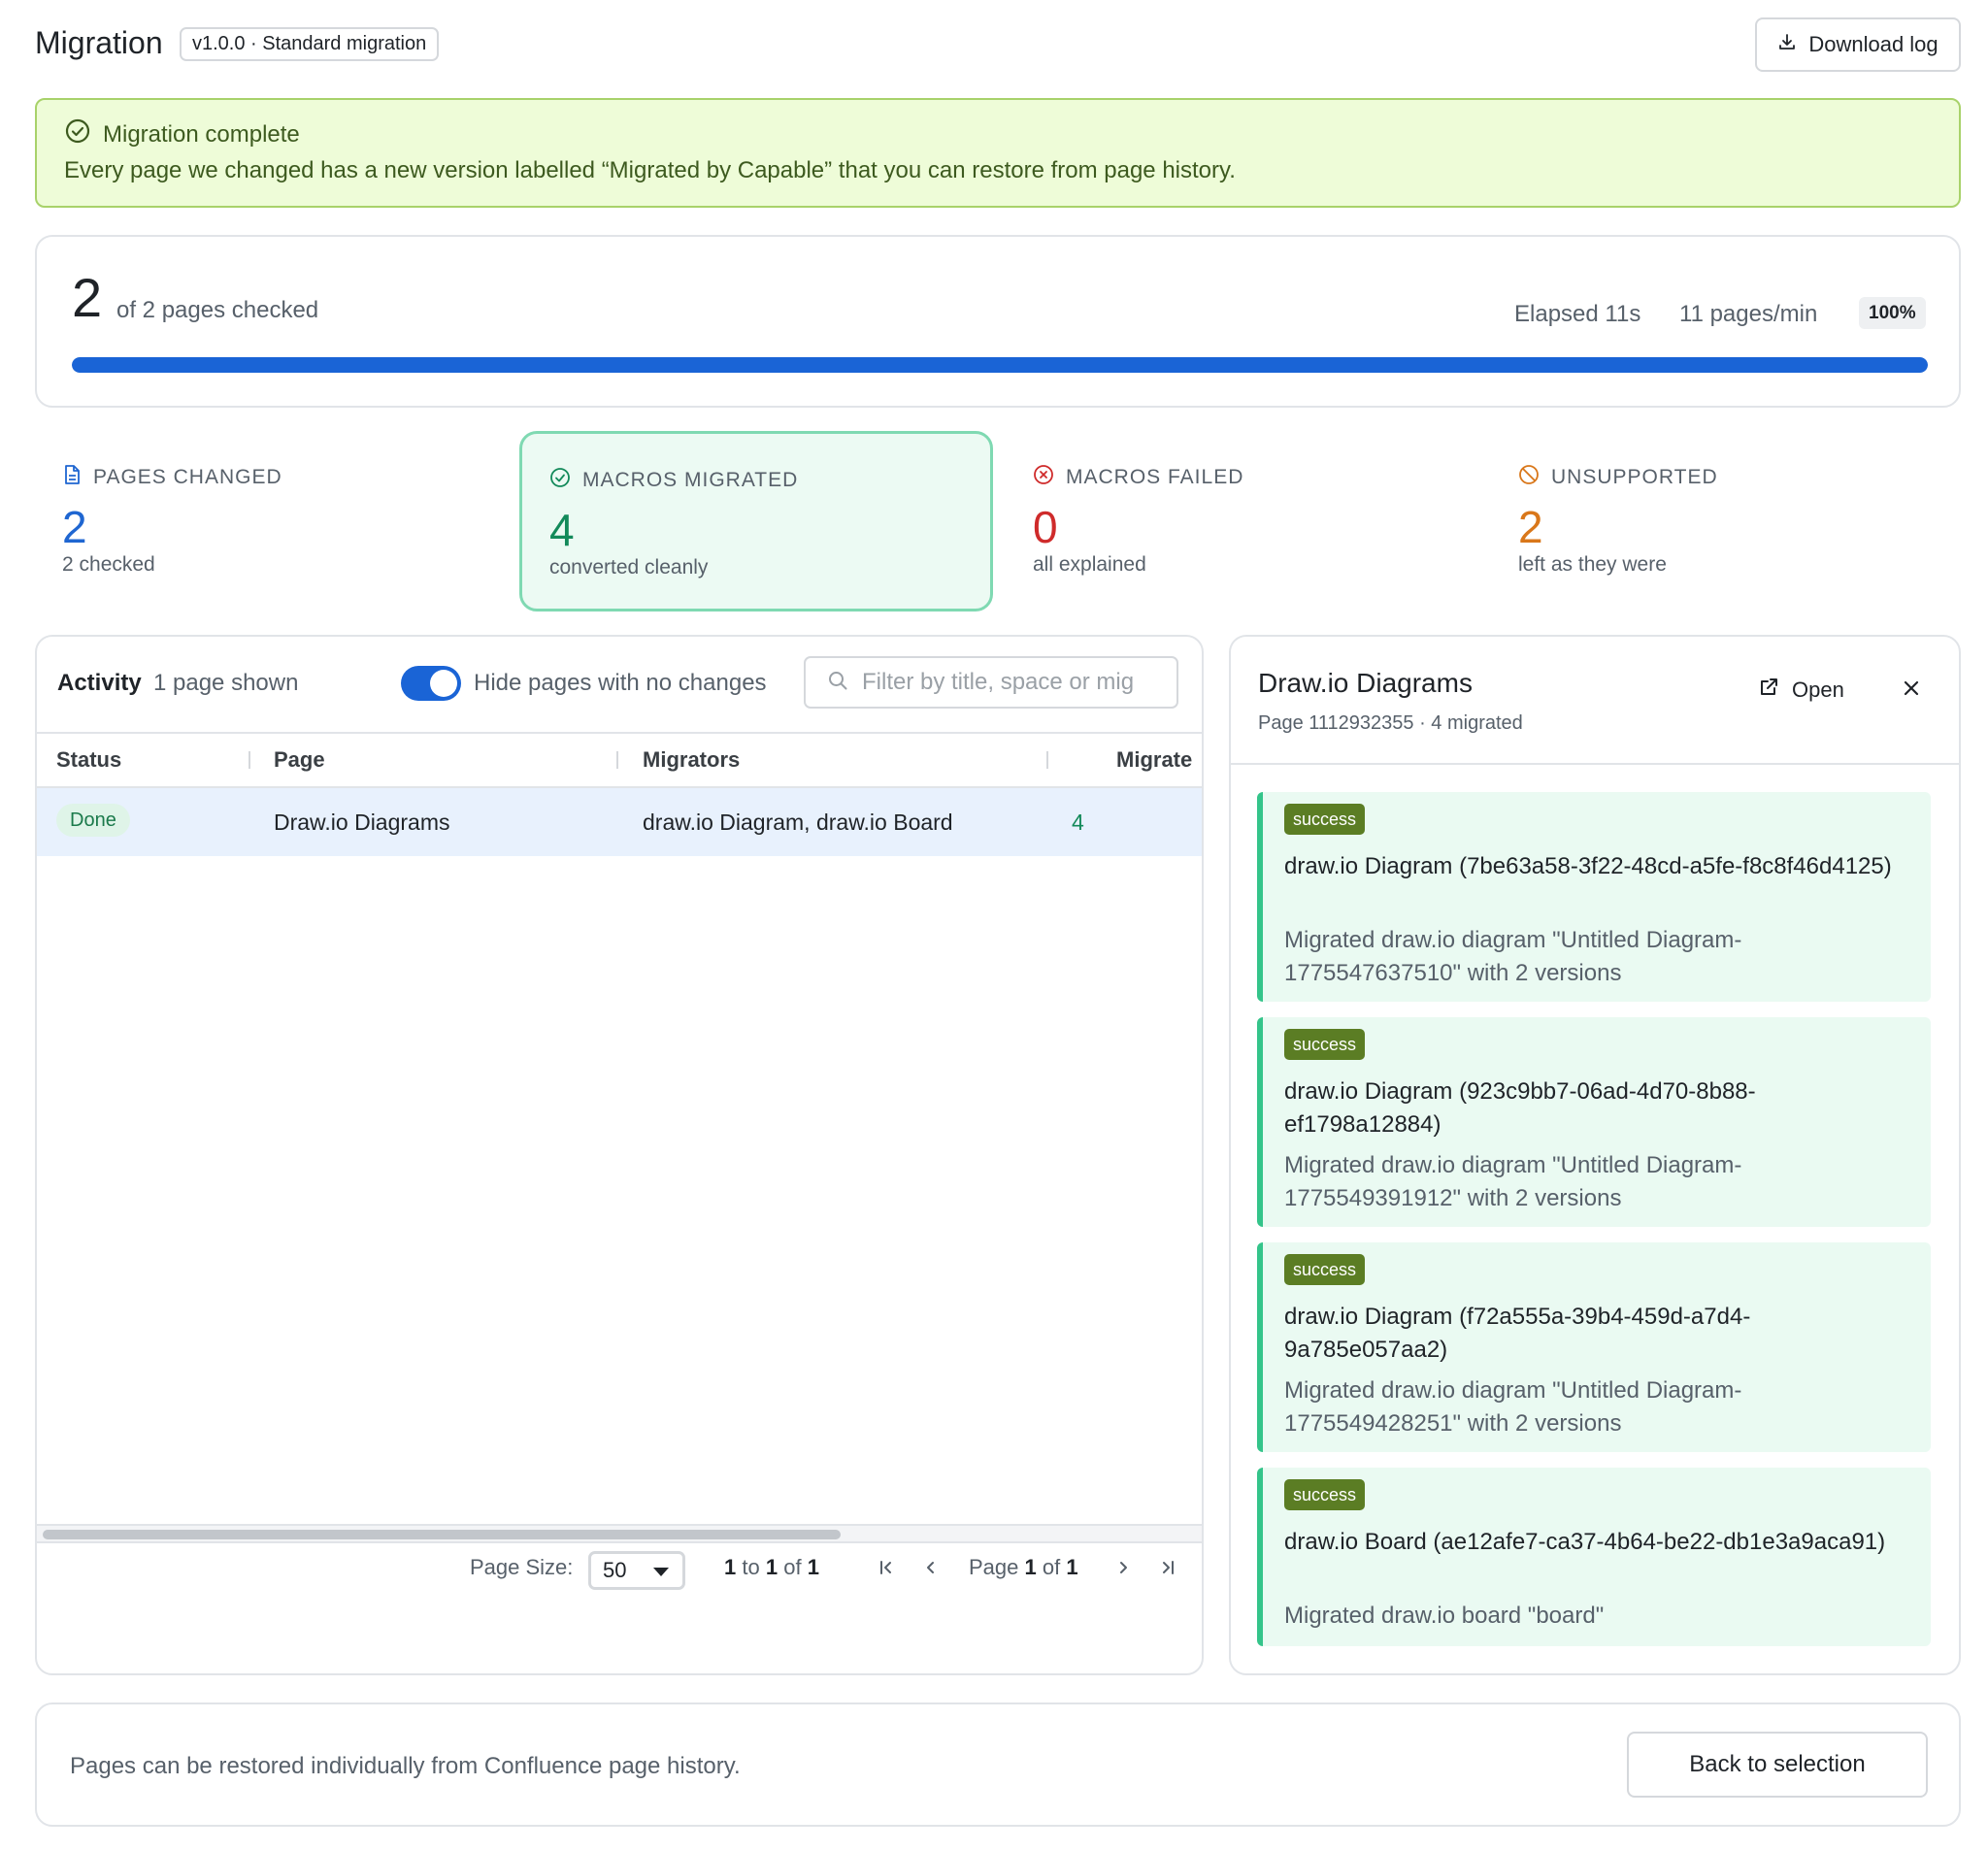 The height and width of the screenshot is (1851, 1988). Describe the element at coordinates (1728, 521) in the screenshot. I see `stat-unsupported: UNSUPPORTED 2 left as they were` at that location.